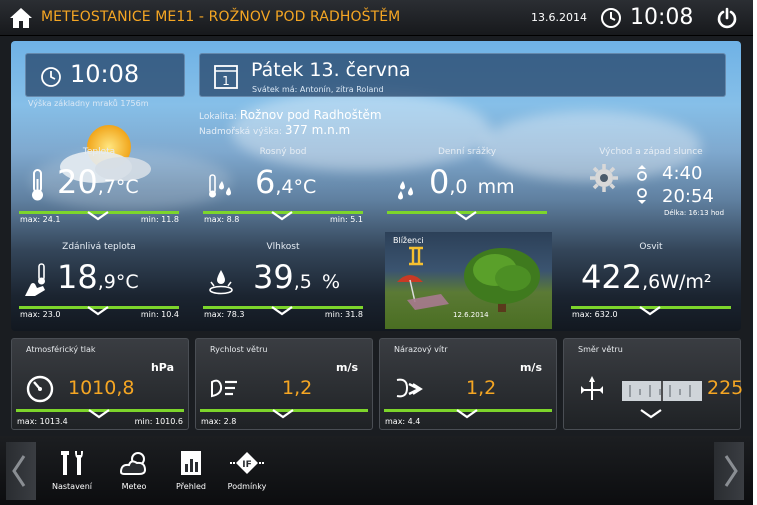  What do you see at coordinates (72, 463) in the screenshot?
I see `tools-icon` at bounding box center [72, 463].